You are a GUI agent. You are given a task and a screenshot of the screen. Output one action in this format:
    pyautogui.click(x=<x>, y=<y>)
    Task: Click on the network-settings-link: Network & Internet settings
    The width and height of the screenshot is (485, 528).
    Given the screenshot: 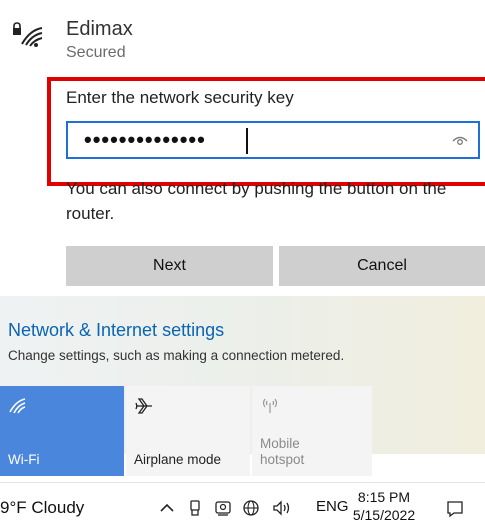 What is the action you would take?
    pyautogui.click(x=116, y=330)
    